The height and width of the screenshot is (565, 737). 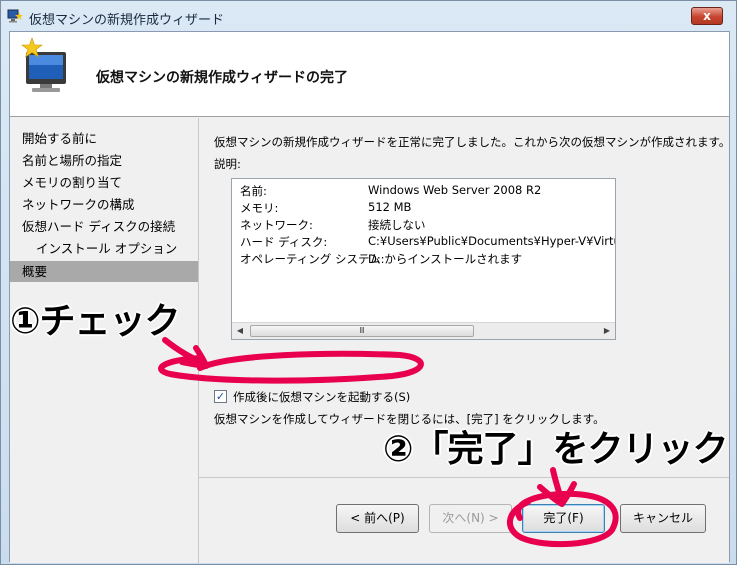 What do you see at coordinates (104, 160) in the screenshot?
I see `nav-item-name-location: 名前と場所の指定` at bounding box center [104, 160].